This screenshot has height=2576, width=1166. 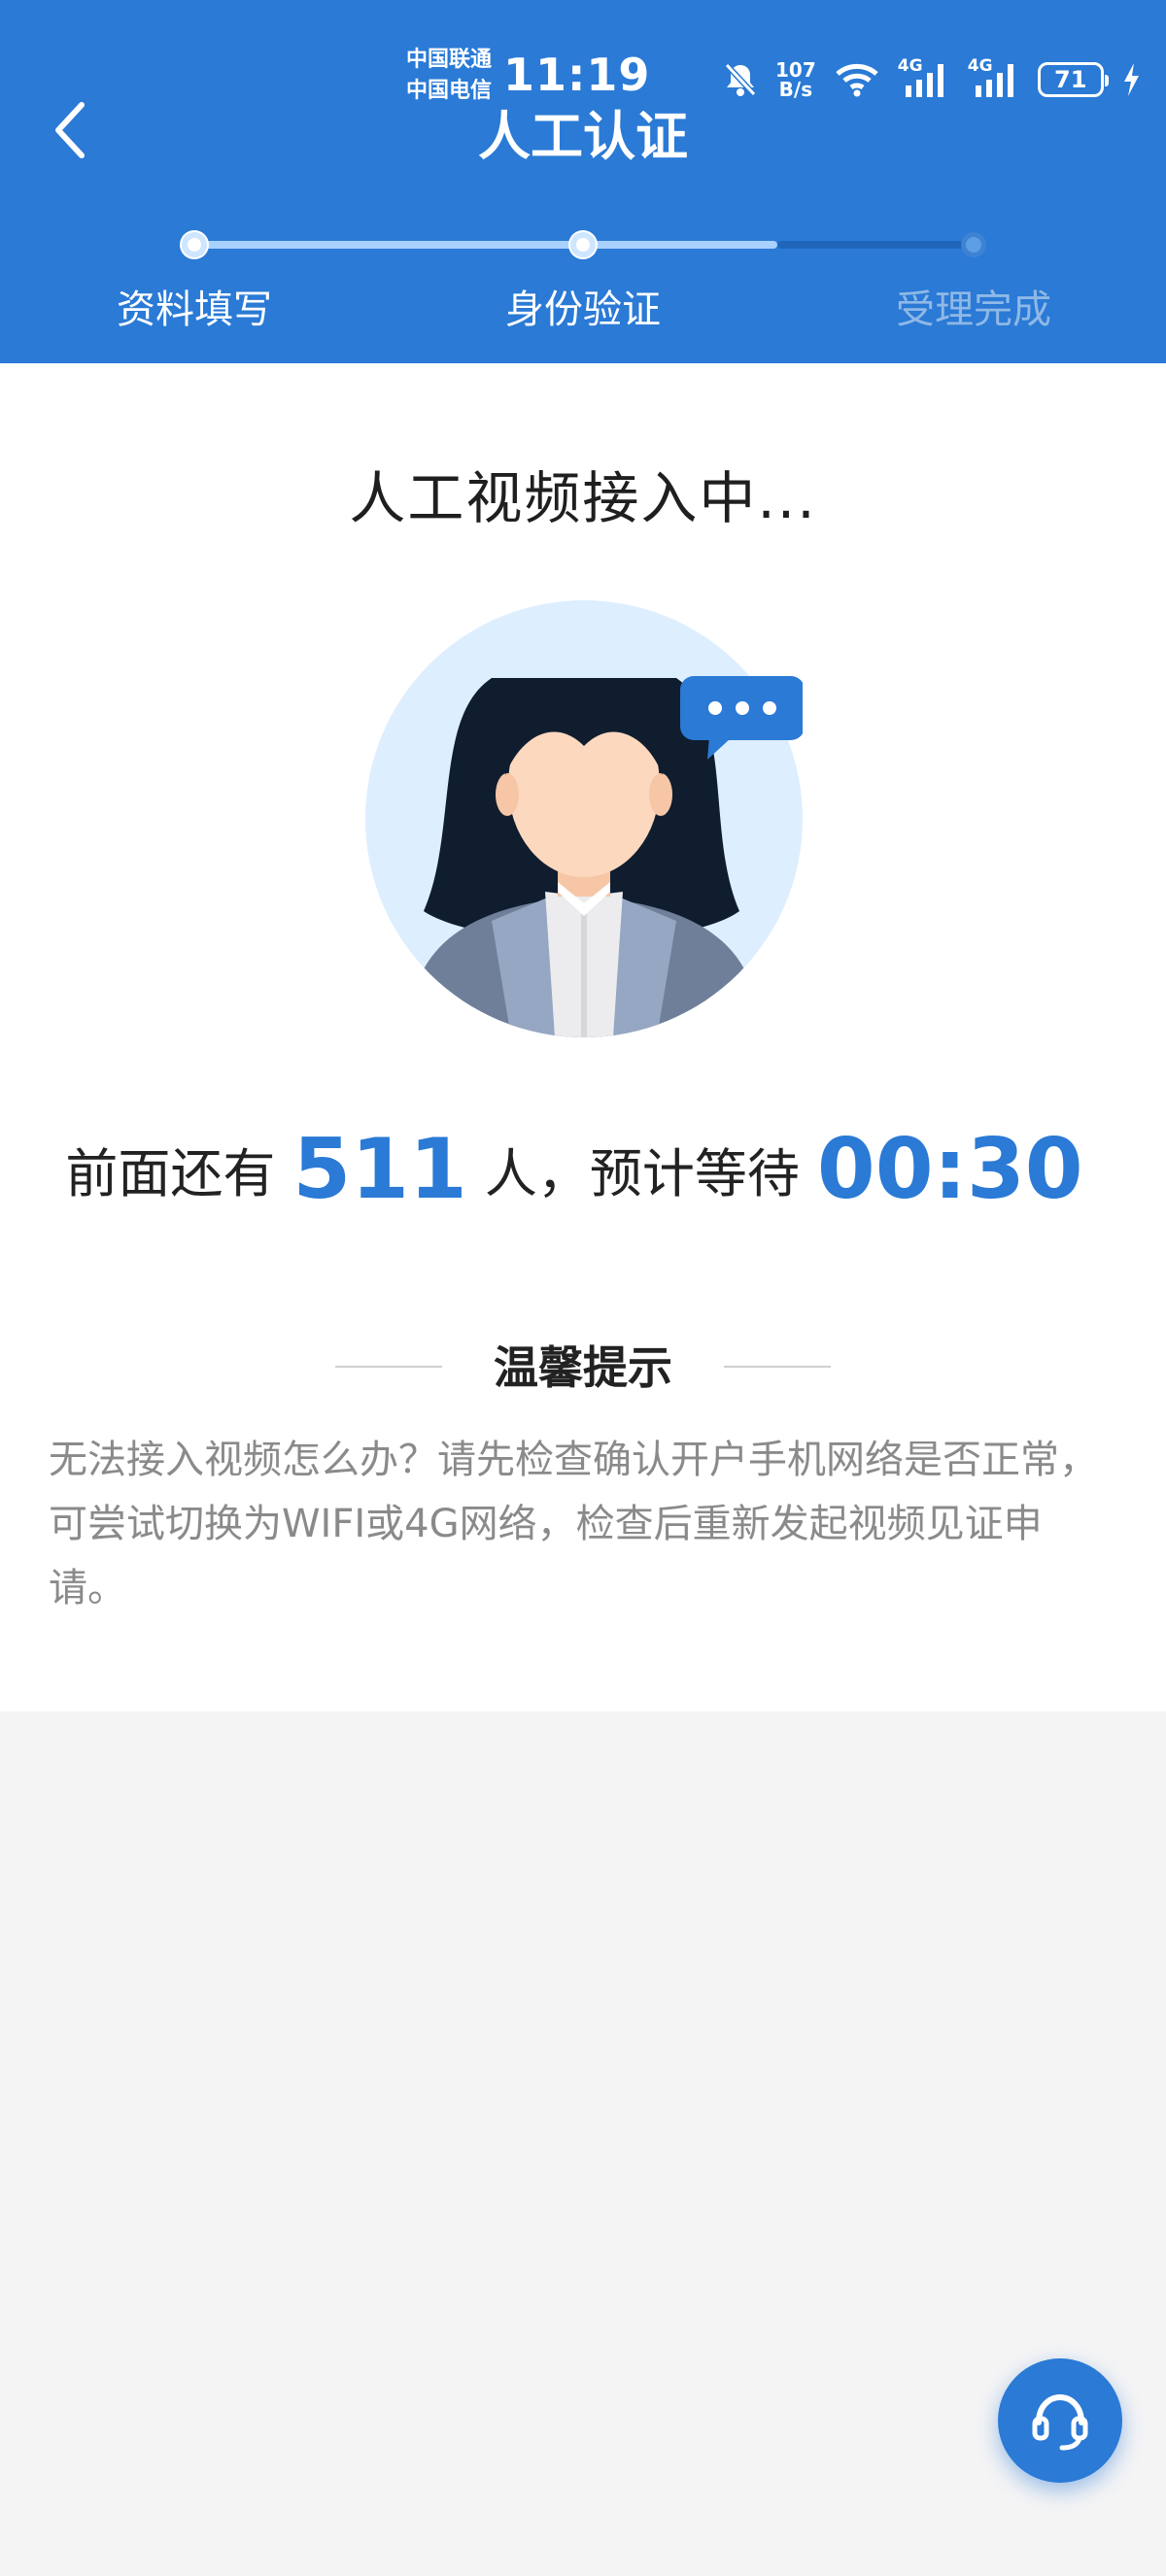 What do you see at coordinates (642, 1173) in the screenshot?
I see `queue-middle: 人，预计等待` at bounding box center [642, 1173].